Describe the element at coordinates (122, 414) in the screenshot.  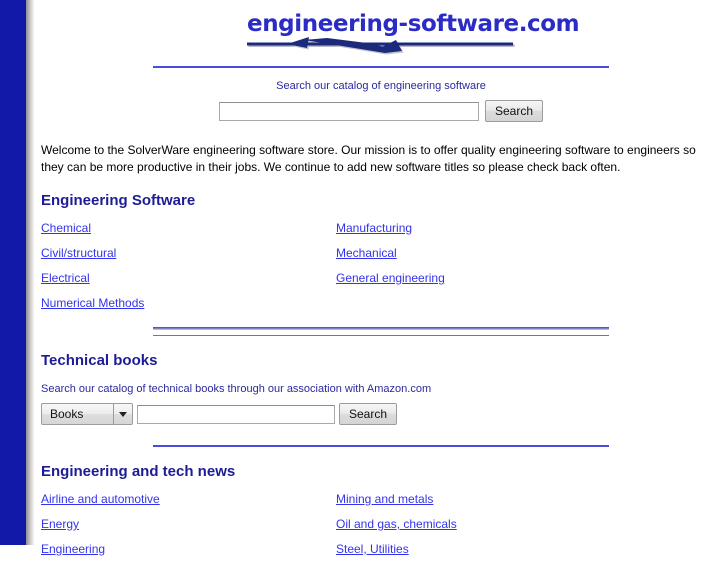
I see `chevron-down-icon` at that location.